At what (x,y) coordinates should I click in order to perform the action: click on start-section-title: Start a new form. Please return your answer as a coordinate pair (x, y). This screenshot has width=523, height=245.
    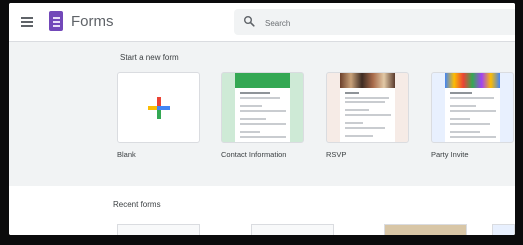
    Looking at the image, I should click on (149, 57).